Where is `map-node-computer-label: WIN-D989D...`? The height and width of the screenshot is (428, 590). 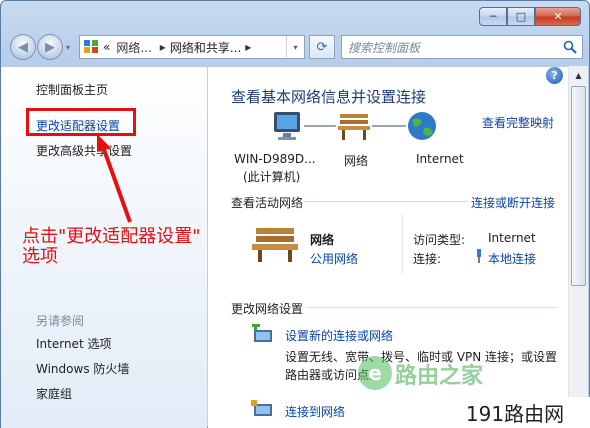 map-node-computer-label: WIN-D989D... is located at coordinates (275, 159).